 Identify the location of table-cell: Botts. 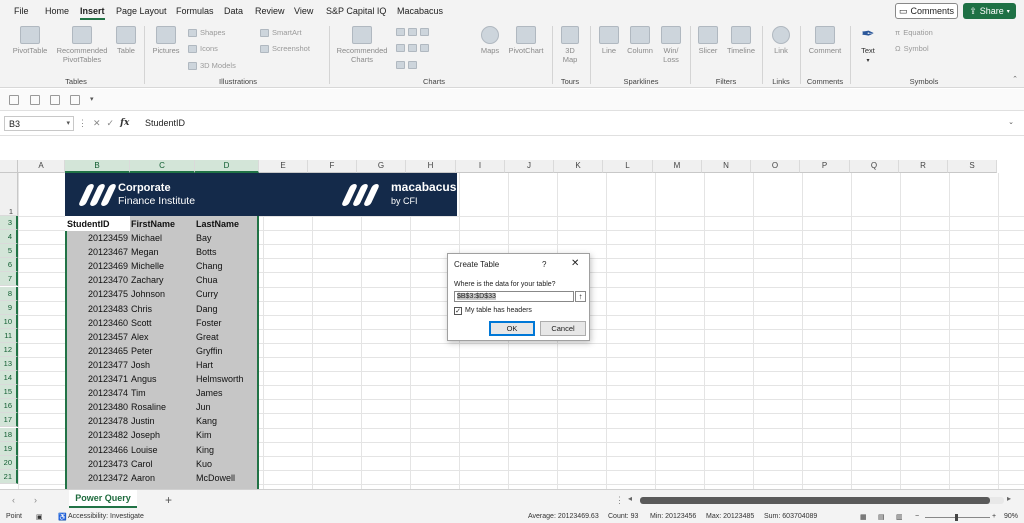
(206, 252).